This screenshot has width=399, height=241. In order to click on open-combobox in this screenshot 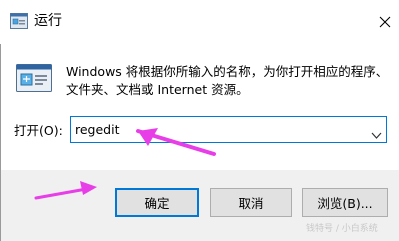, I will do `click(228, 129)`.